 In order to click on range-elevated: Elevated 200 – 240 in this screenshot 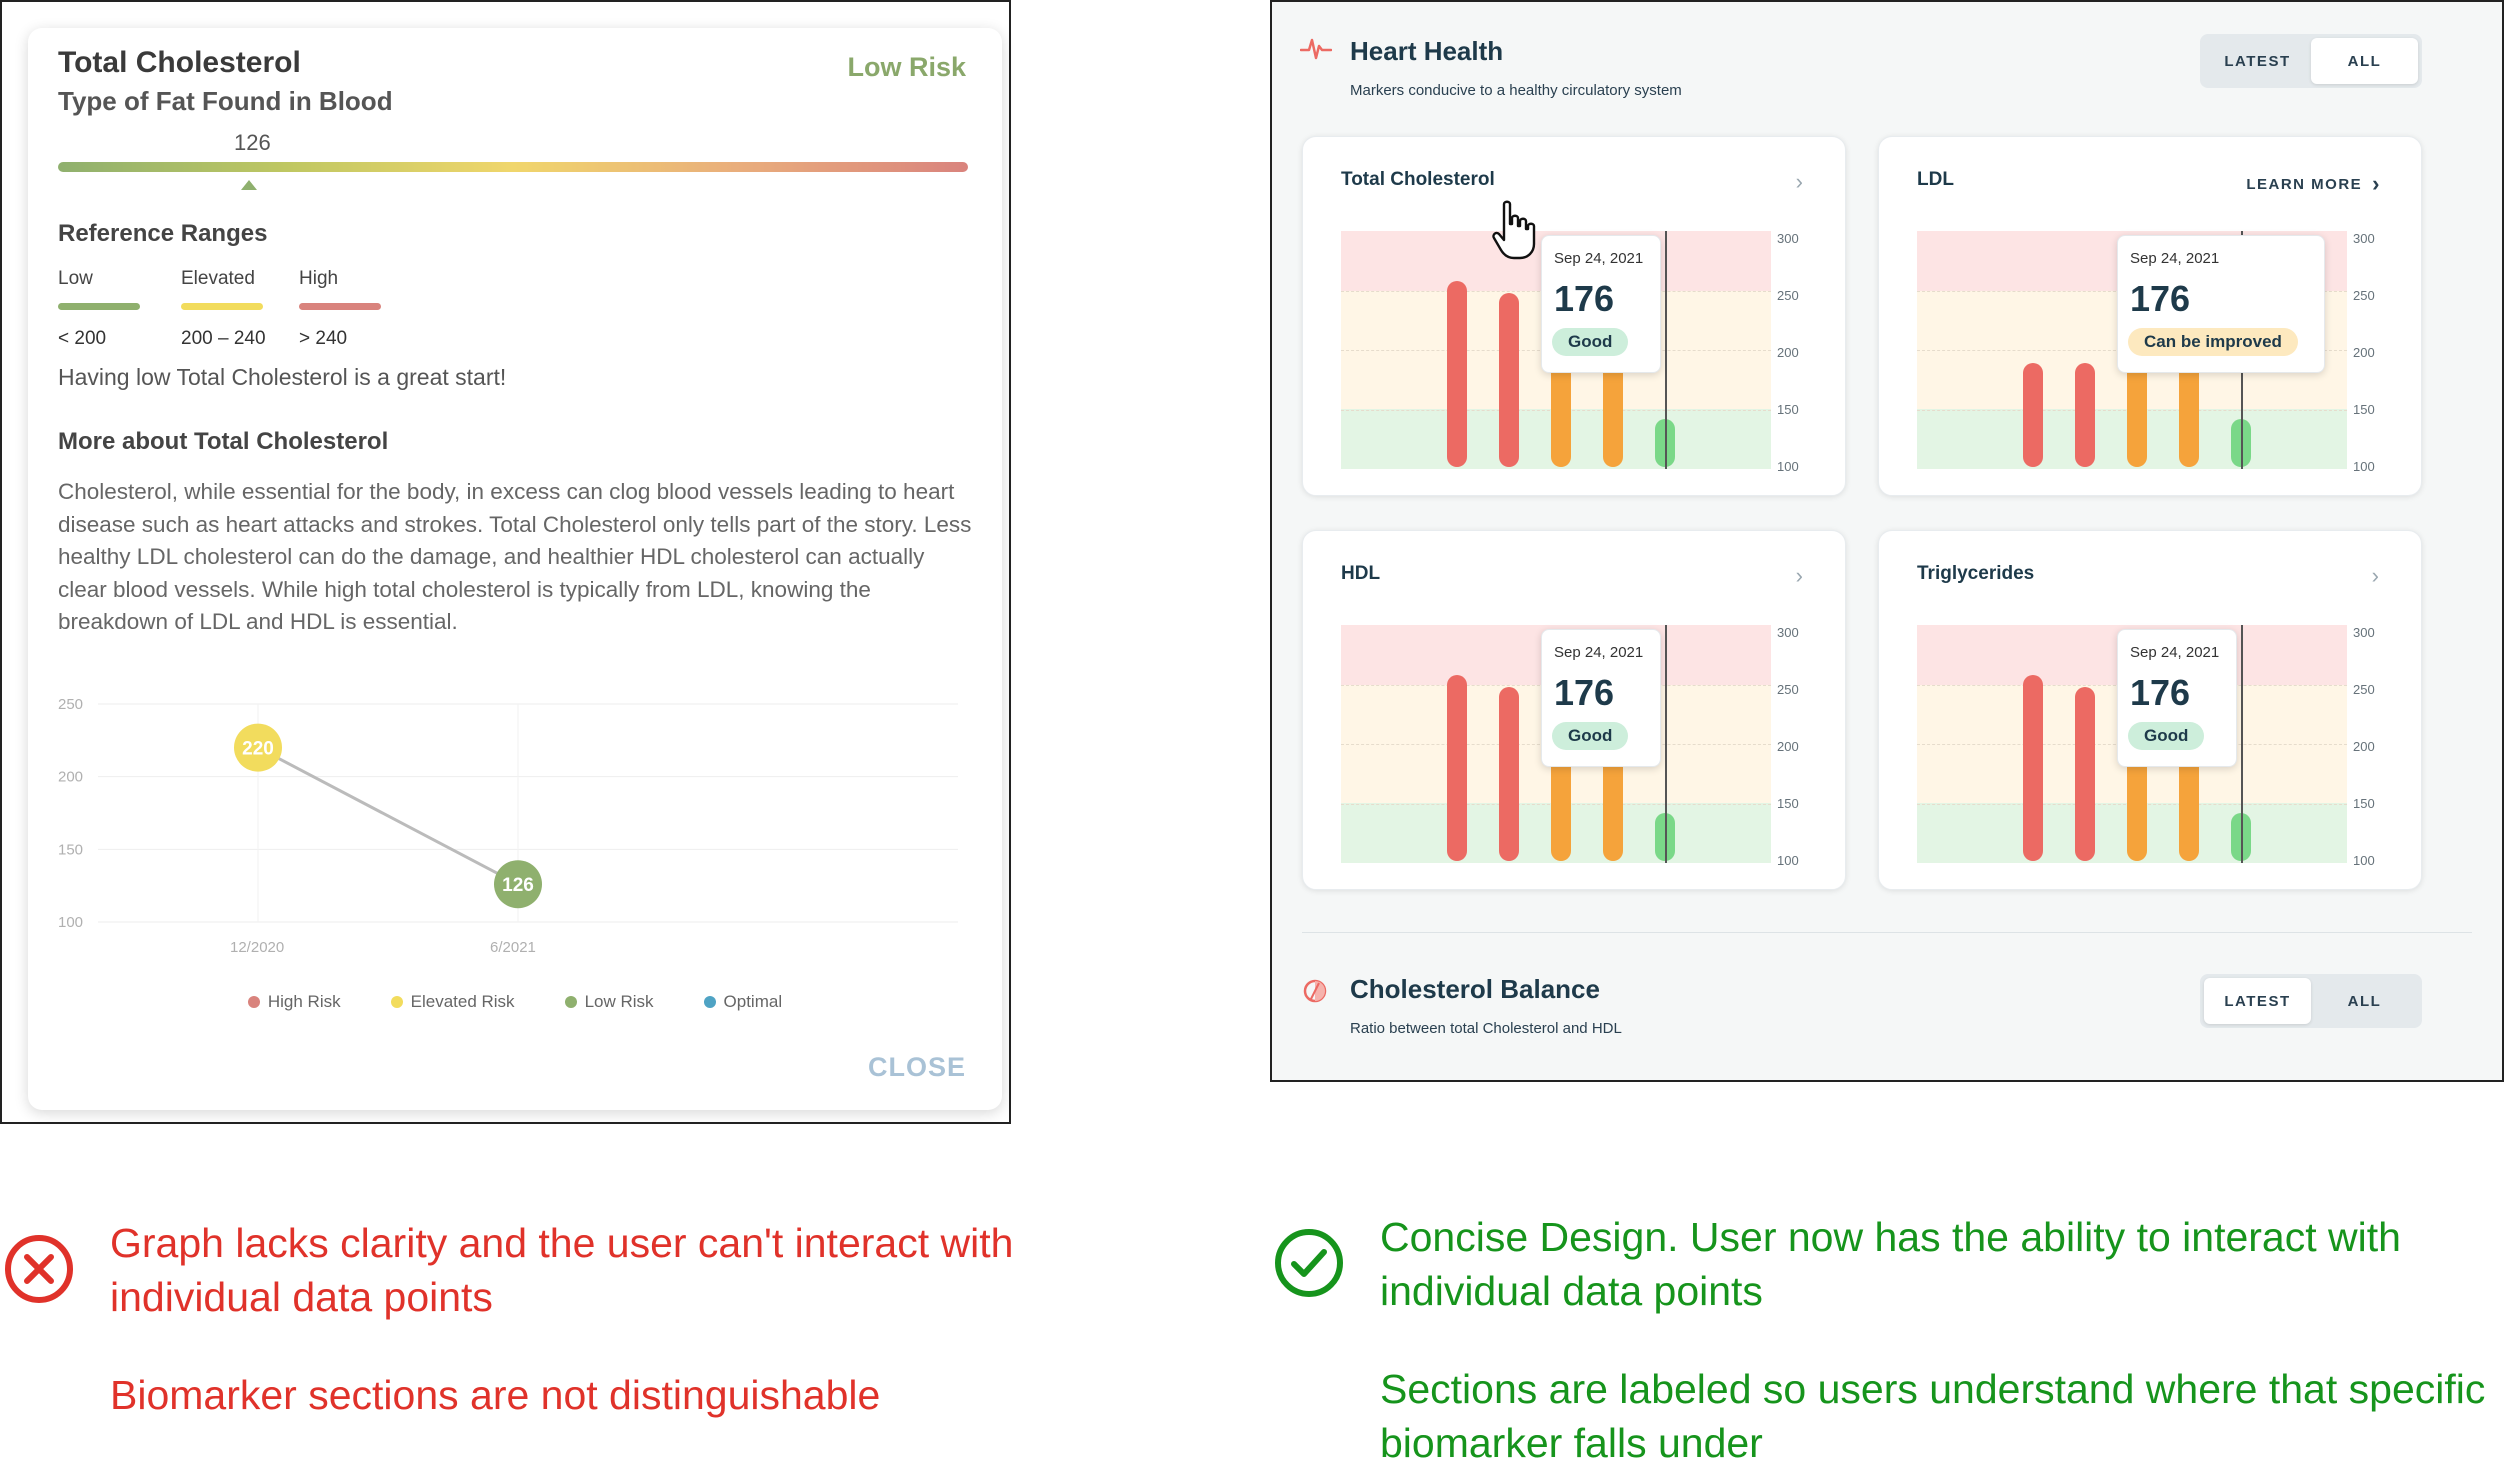, I will do `click(223, 309)`.